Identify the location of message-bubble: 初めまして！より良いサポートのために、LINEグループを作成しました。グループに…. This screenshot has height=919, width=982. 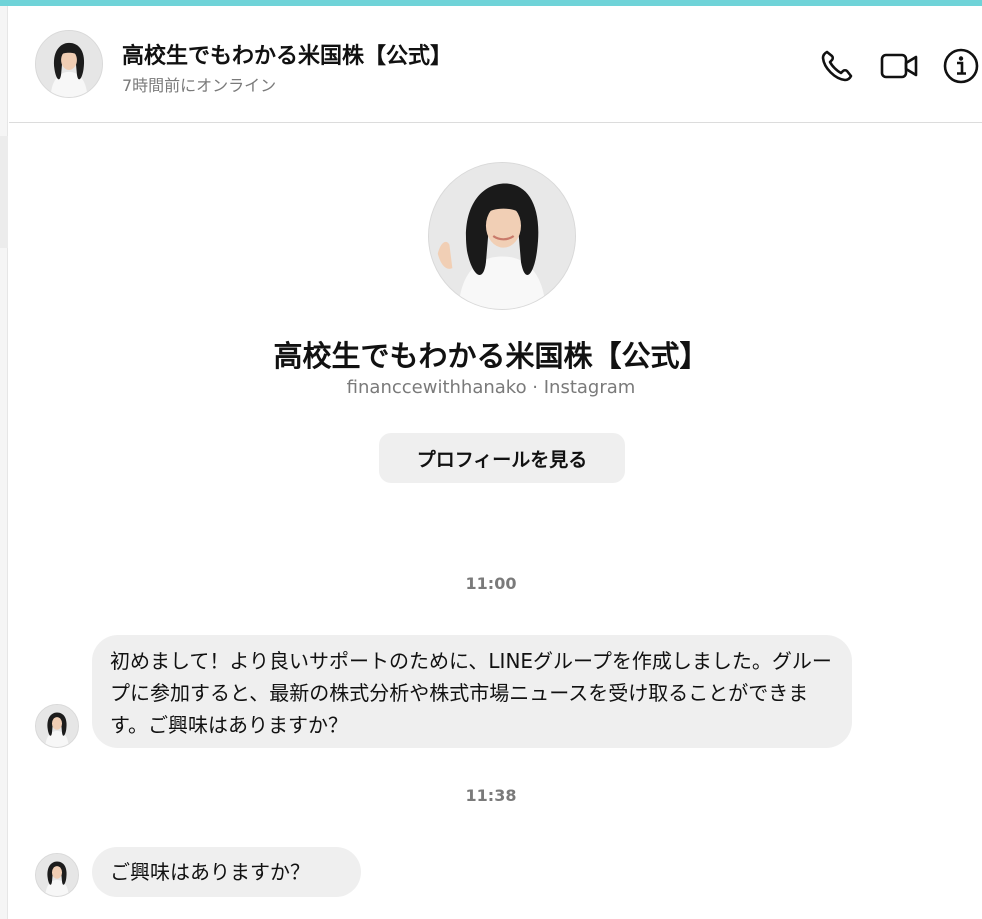
(472, 691).